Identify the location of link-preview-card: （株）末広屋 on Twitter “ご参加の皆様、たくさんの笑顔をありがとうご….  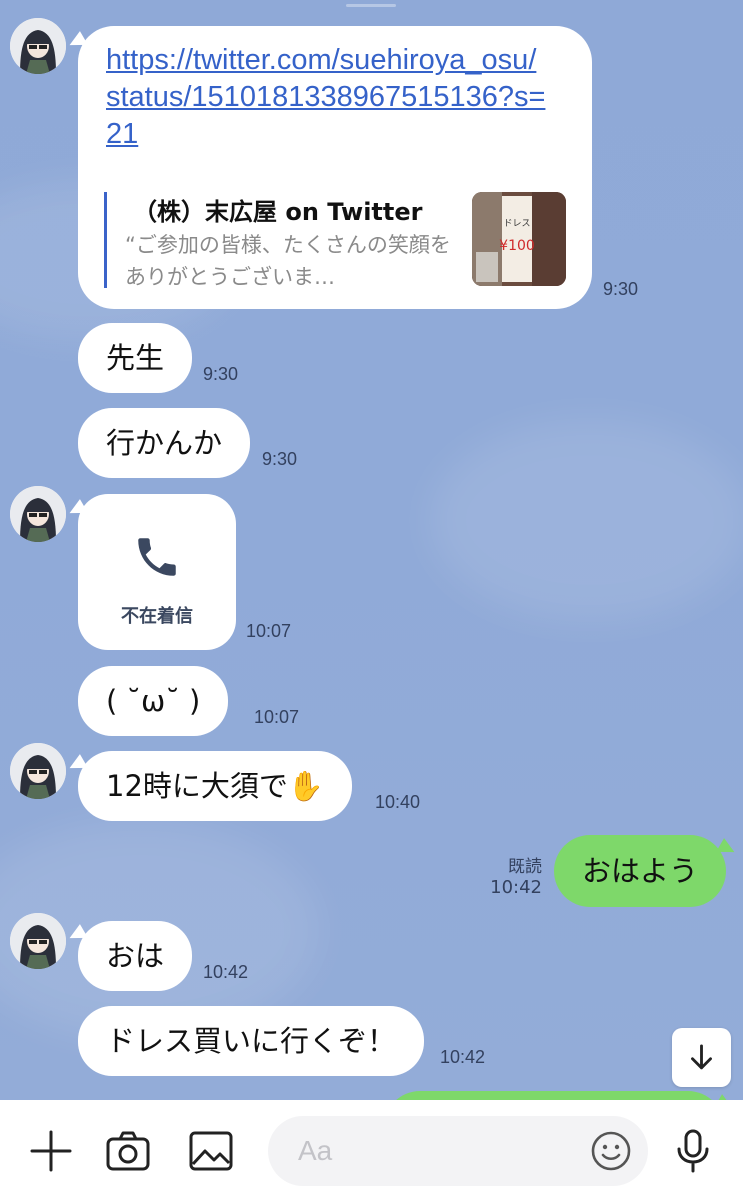
(335, 240).